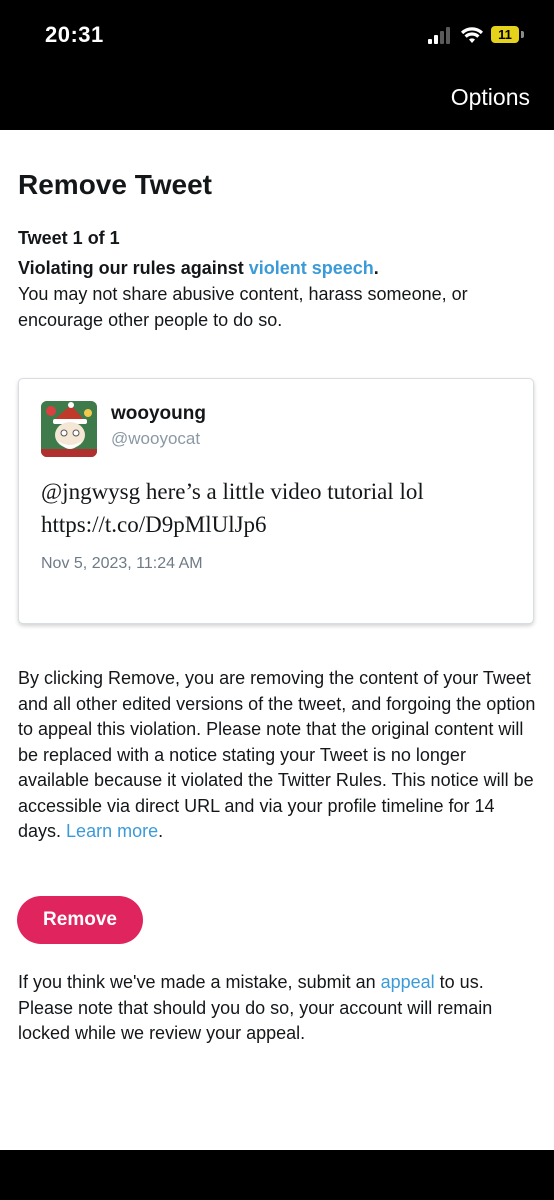 The height and width of the screenshot is (1200, 554). I want to click on tweet-text-line-2: https://t.co/D9pMlUlJp6, so click(154, 524).